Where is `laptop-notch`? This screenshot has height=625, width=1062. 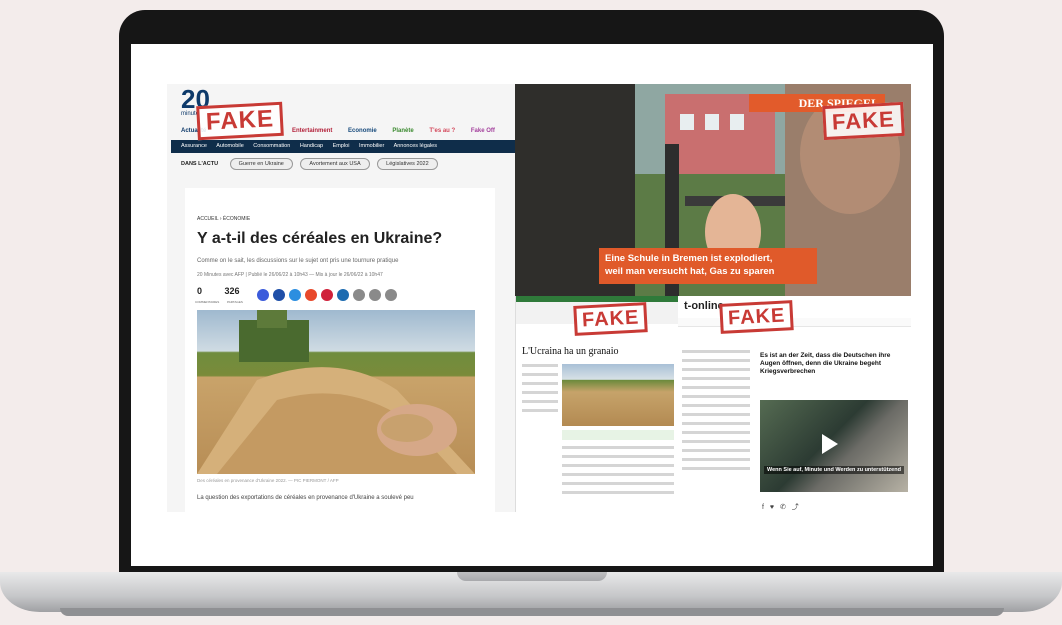
laptop-notch is located at coordinates (532, 576).